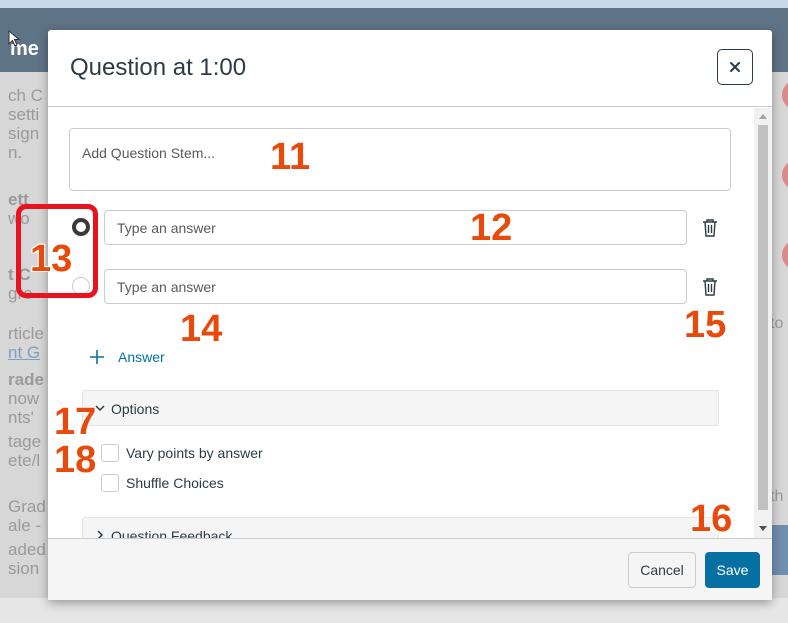 This screenshot has height=623, width=788. What do you see at coordinates (194, 453) in the screenshot?
I see `vary-points-label: Vary points by answer` at bounding box center [194, 453].